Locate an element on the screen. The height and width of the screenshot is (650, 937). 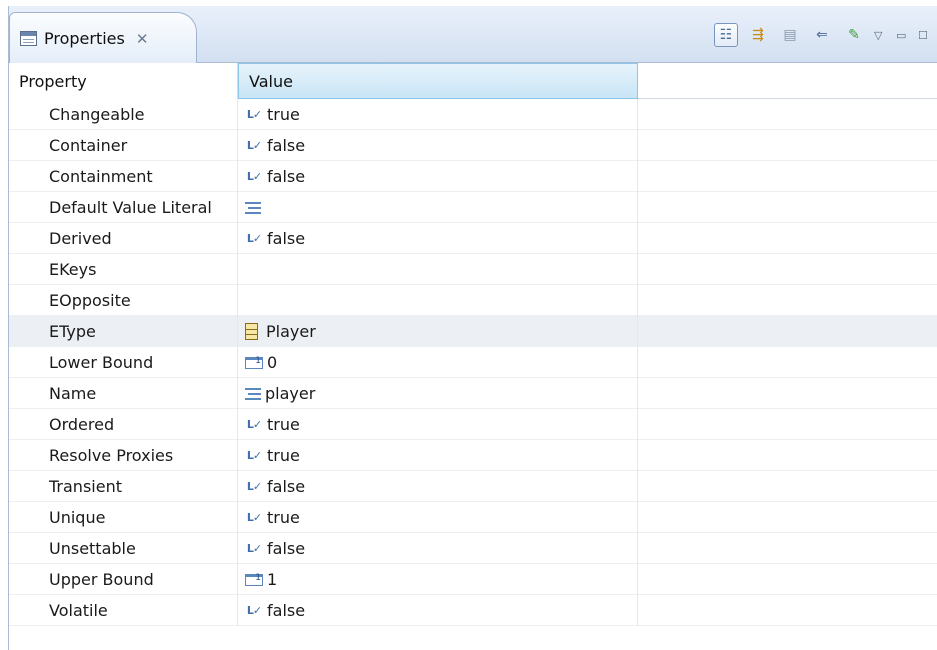
property-name-cell: Upper Bound is located at coordinates (123, 579).